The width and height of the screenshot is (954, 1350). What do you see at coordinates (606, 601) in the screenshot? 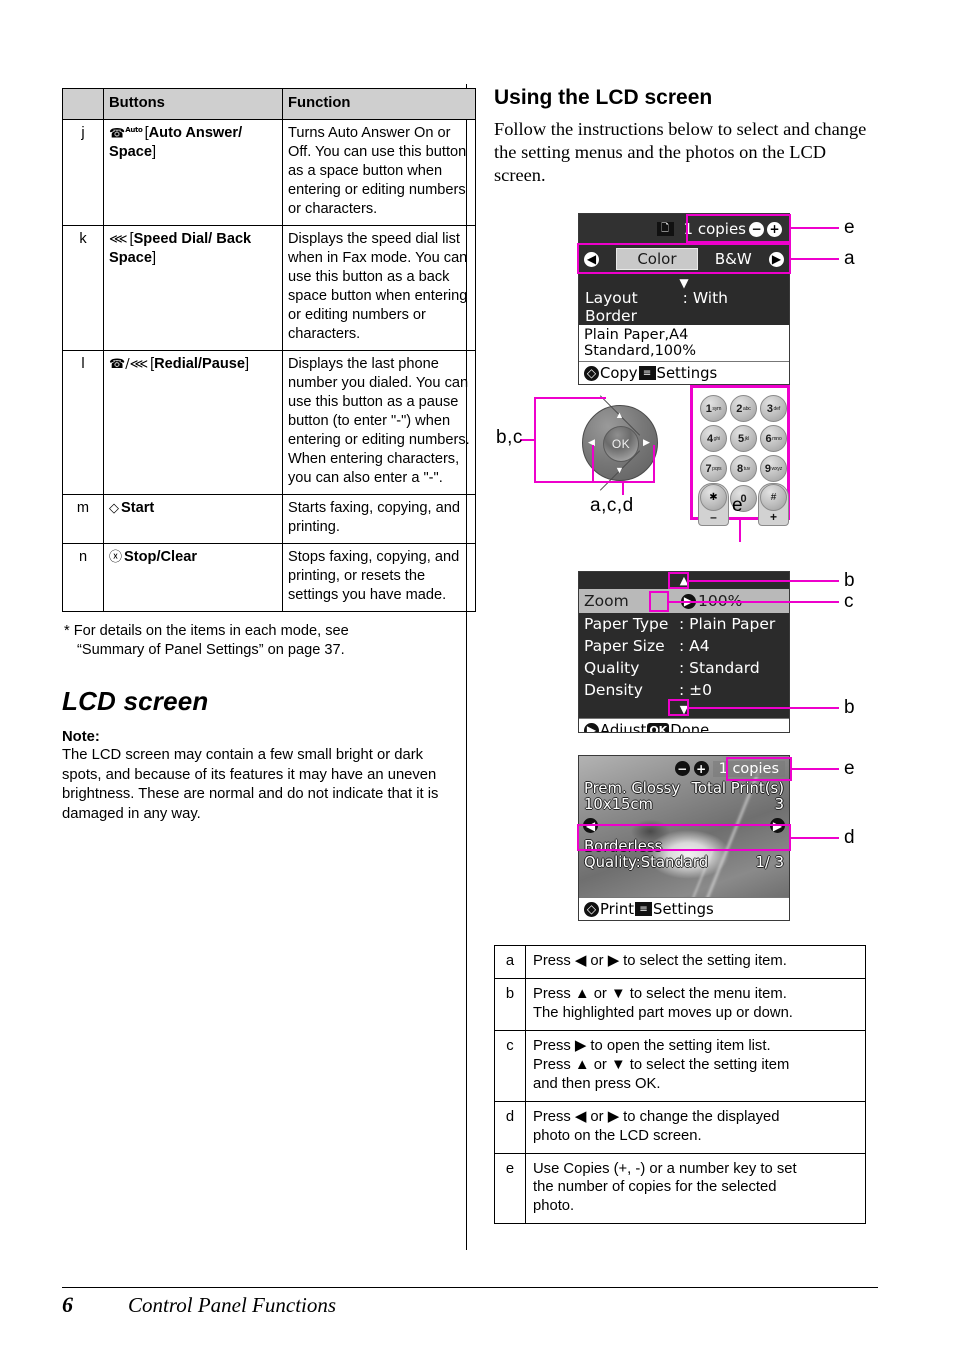
I see `setting-key: Zoom` at bounding box center [606, 601].